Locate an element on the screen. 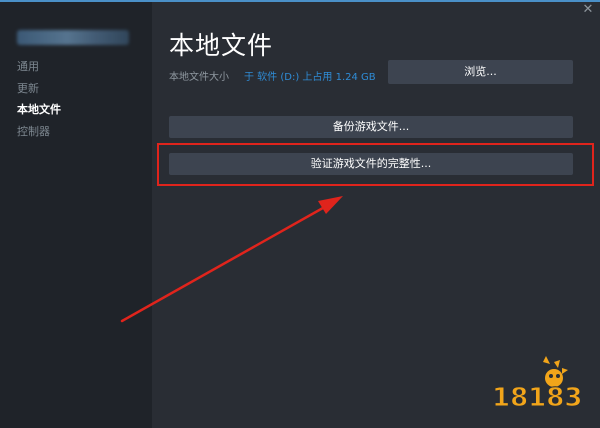 The height and width of the screenshot is (428, 600). sidebar-item-controller: 控制器 is located at coordinates (33, 131).